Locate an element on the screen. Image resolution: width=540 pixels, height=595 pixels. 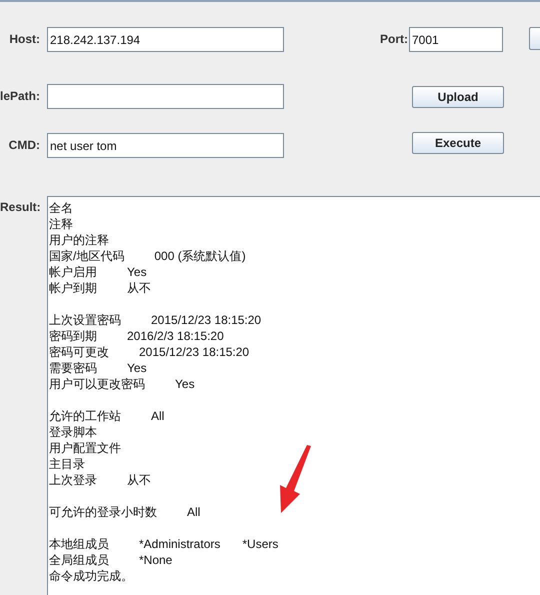
result-label: 本地组成员 is located at coordinates (79, 544).